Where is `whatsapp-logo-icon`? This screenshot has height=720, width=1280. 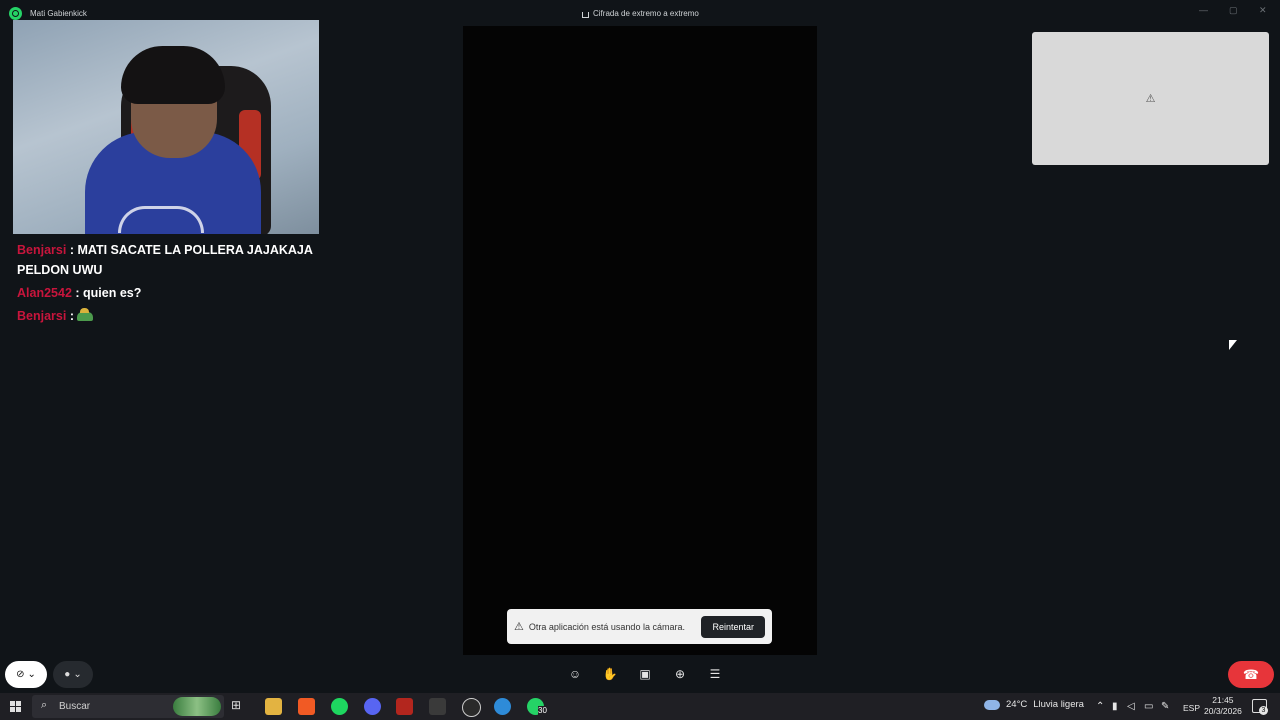 whatsapp-logo-icon is located at coordinates (15, 13).